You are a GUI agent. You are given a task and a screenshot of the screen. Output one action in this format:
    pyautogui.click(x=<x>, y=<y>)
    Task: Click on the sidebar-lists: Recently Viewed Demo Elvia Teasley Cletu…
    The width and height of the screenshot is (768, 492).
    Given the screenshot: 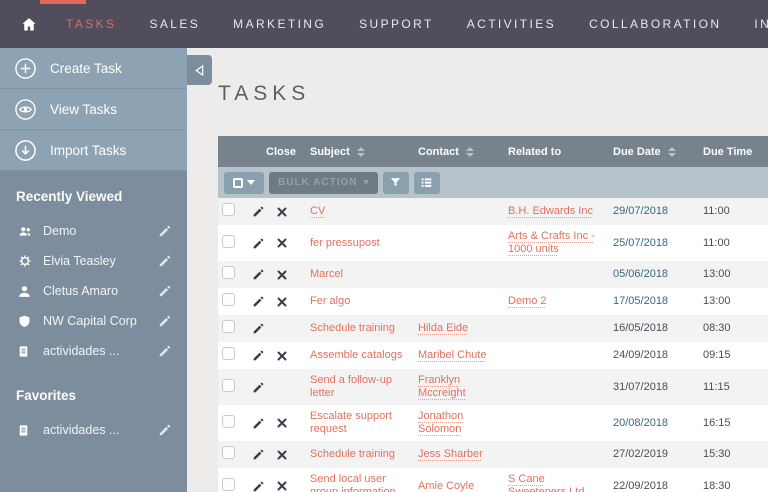 What is the action you would take?
    pyautogui.click(x=93, y=308)
    